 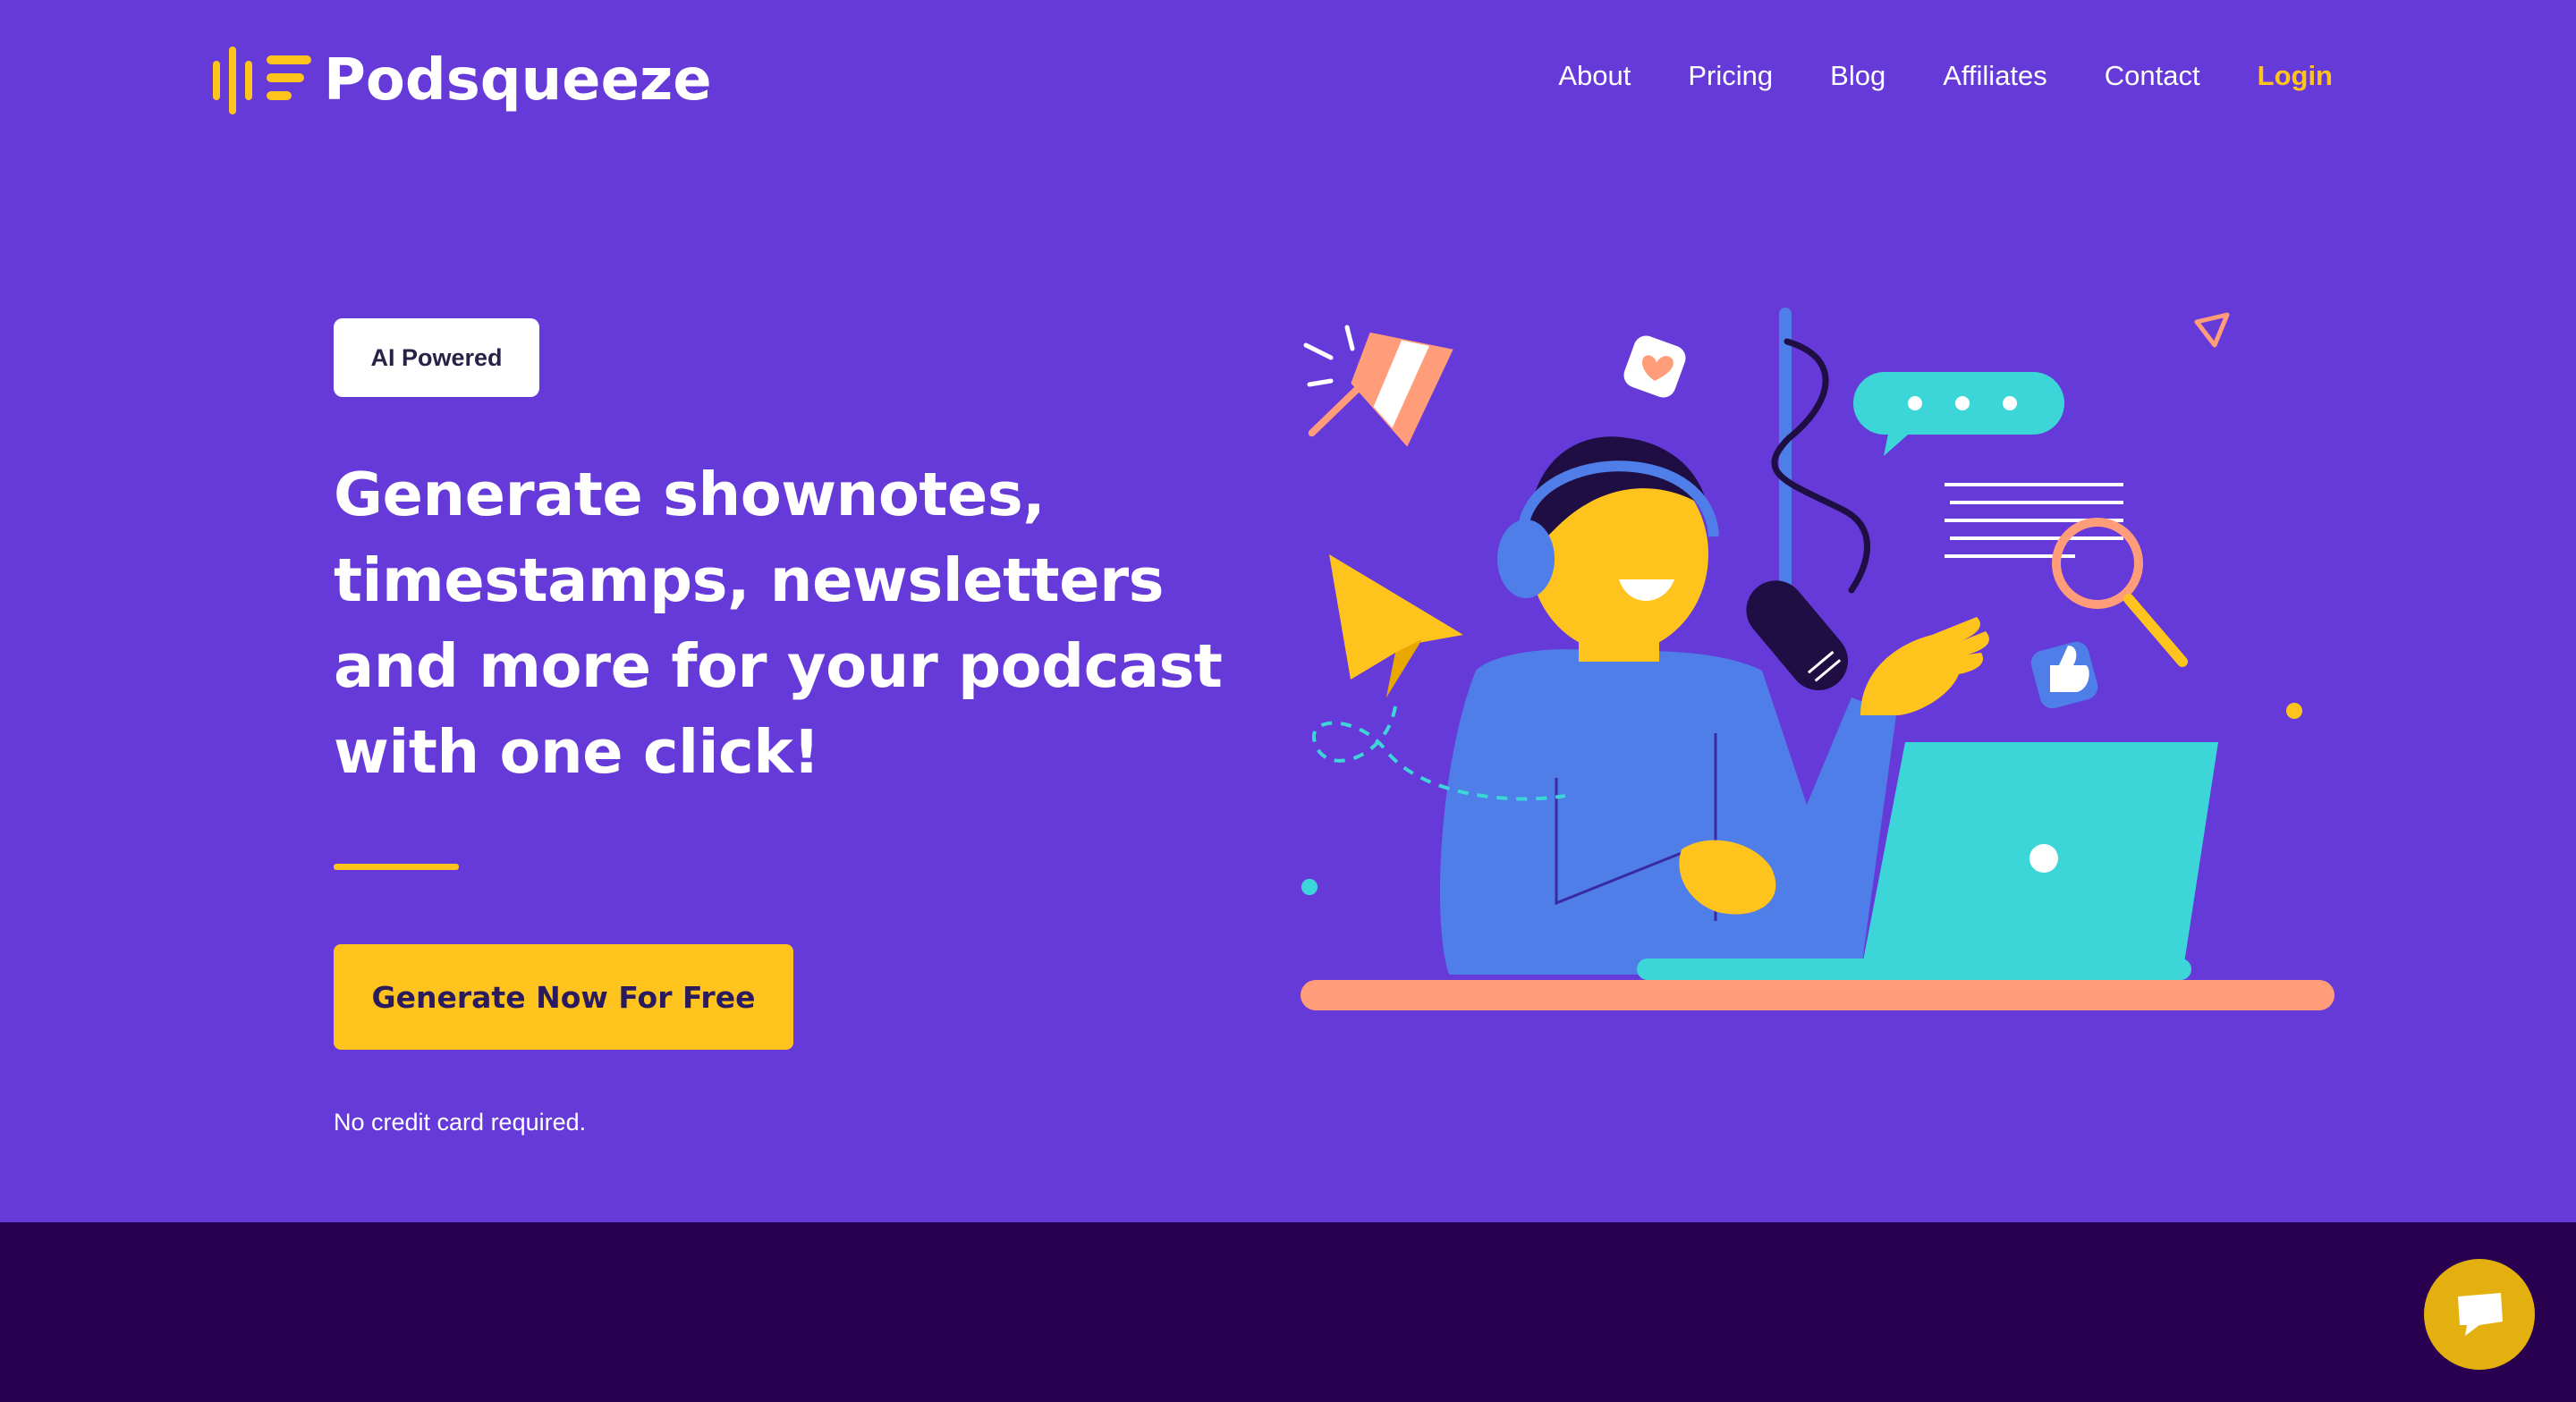 I want to click on nav-contact: Contact, so click(x=2152, y=76).